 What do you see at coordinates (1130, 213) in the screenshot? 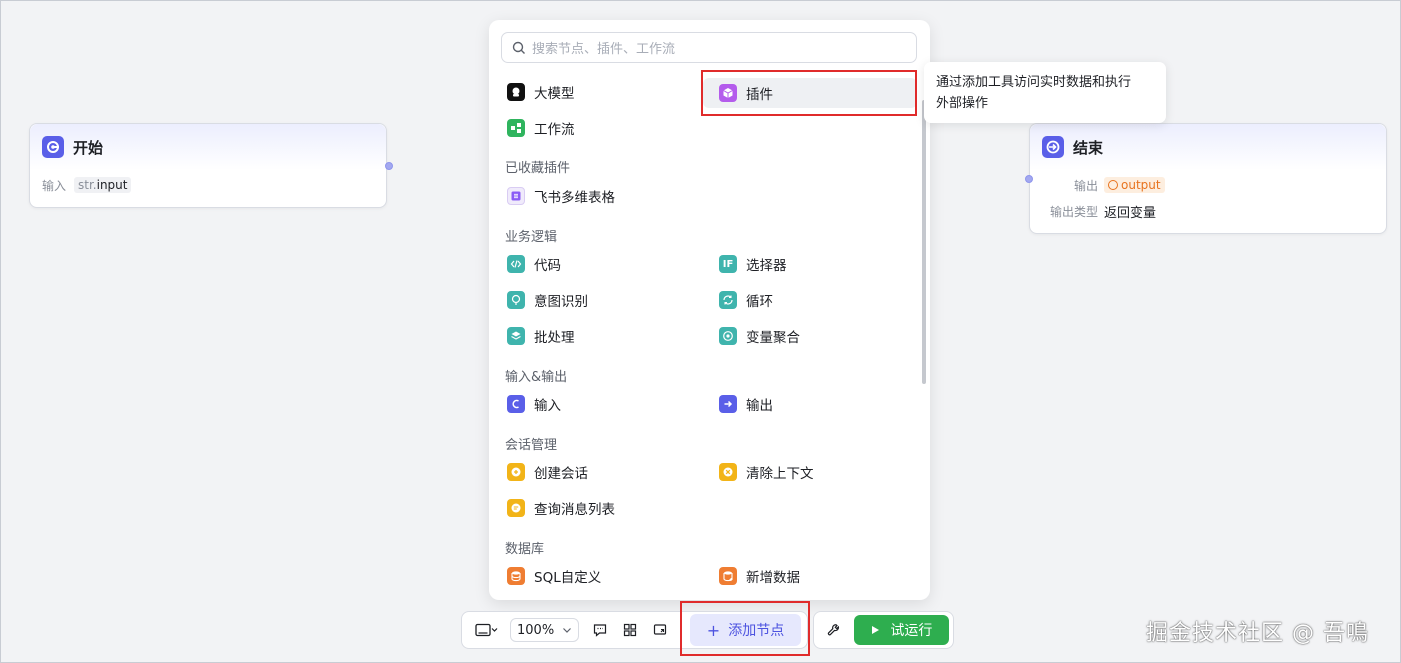
I see `end-output-type-value: 返回变量` at bounding box center [1130, 213].